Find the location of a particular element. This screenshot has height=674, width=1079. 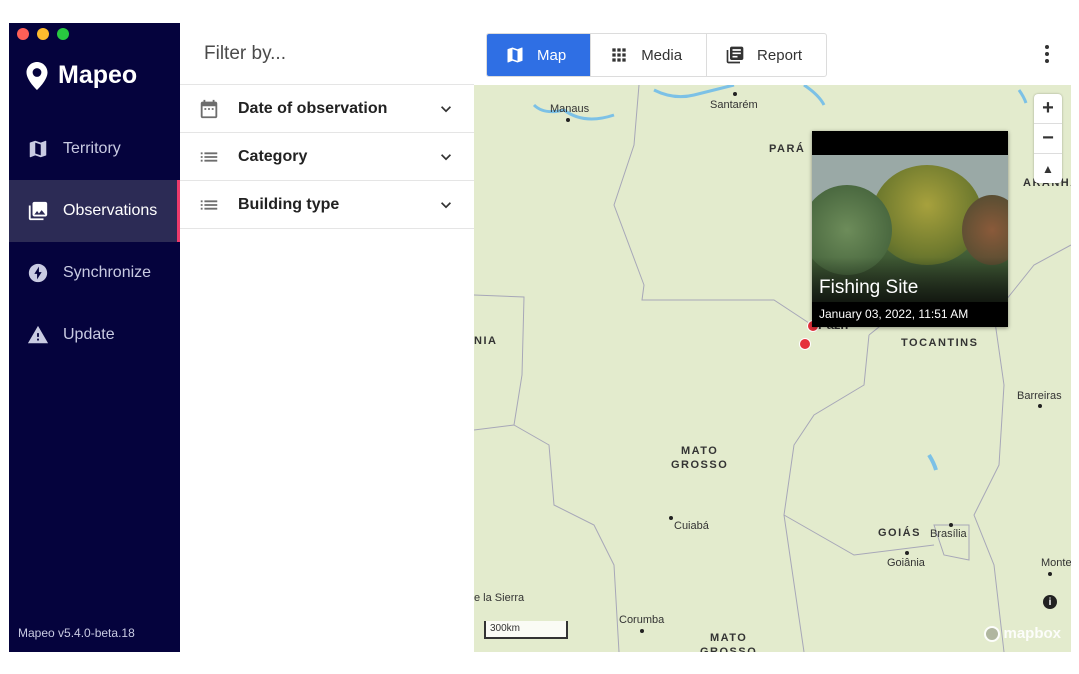

location-pin-icon is located at coordinates (37, 75).